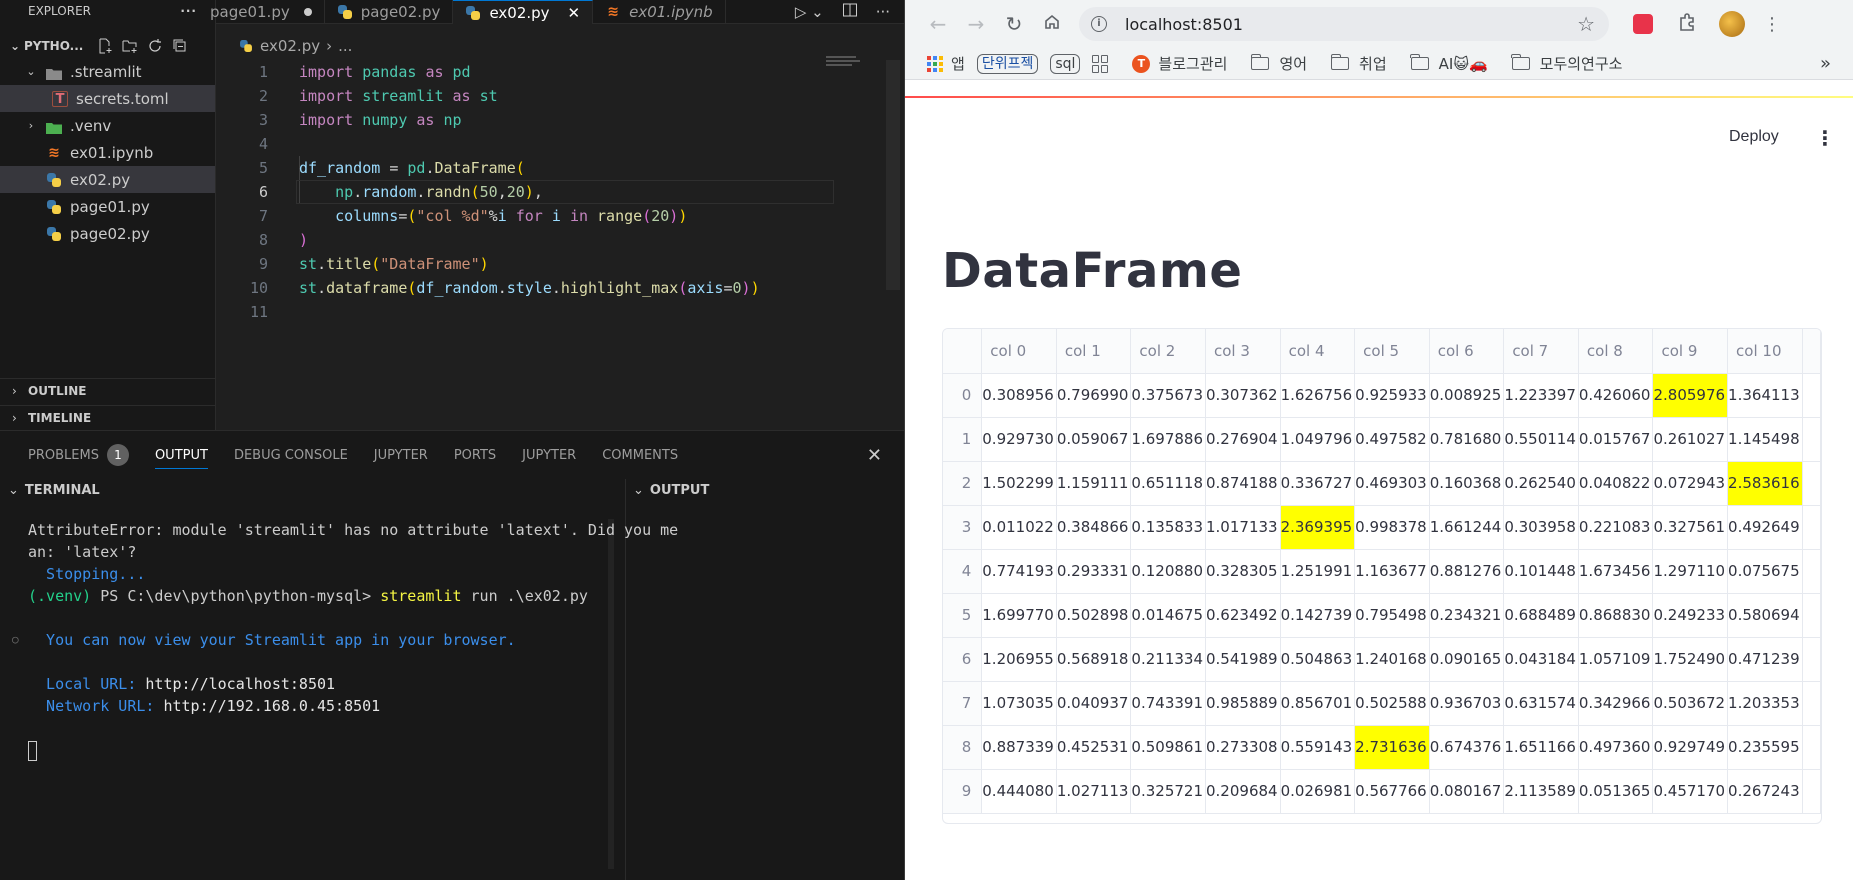  What do you see at coordinates (611, 694) in the screenshot?
I see `terminal-scrollbar` at bounding box center [611, 694].